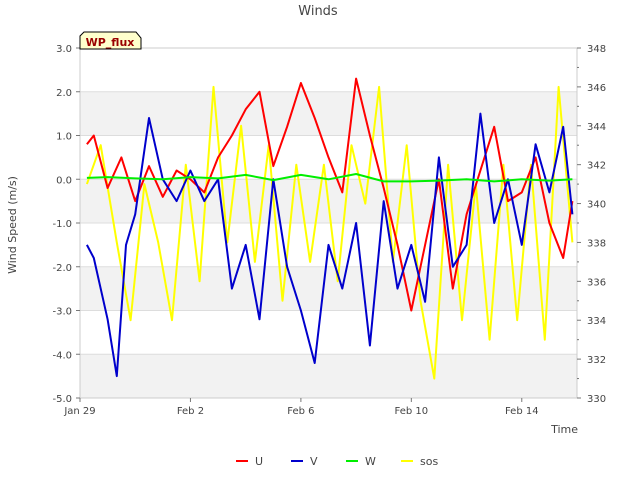 Image resolution: width=640 pixels, height=484 pixels. Describe the element at coordinates (300, 411) in the screenshot. I see `x-tick-label: Feb 6` at that location.